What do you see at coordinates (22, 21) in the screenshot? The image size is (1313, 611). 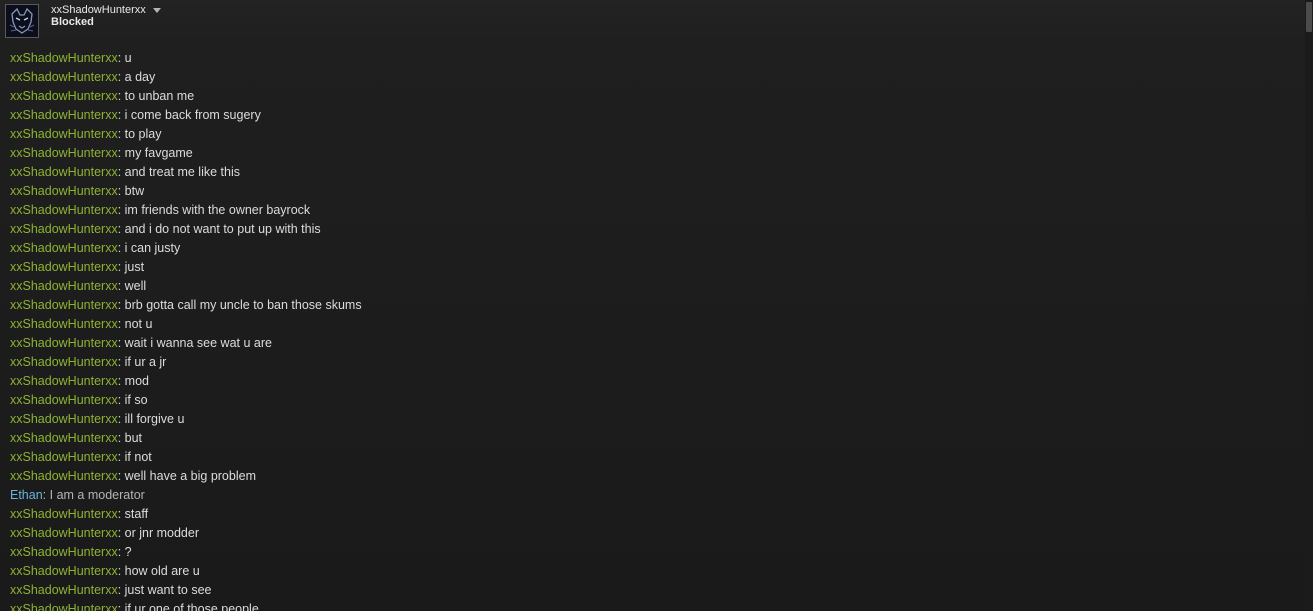 I see `wolf-avatar-icon` at bounding box center [22, 21].